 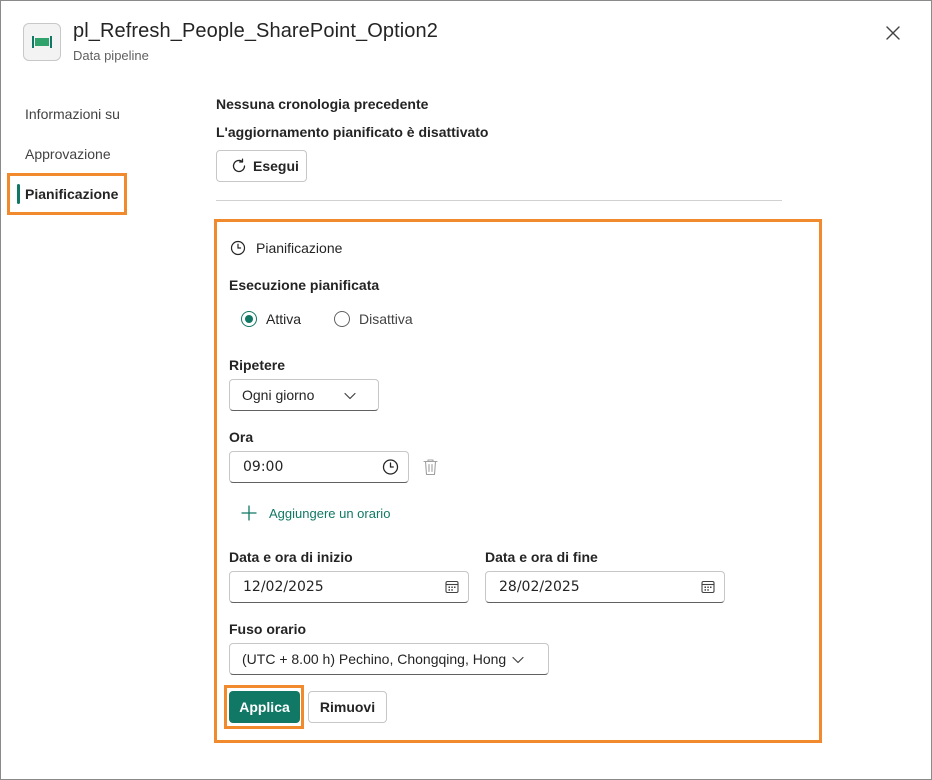 What do you see at coordinates (291, 557) in the screenshot?
I see `start-date-label: Data e ora di inizio` at bounding box center [291, 557].